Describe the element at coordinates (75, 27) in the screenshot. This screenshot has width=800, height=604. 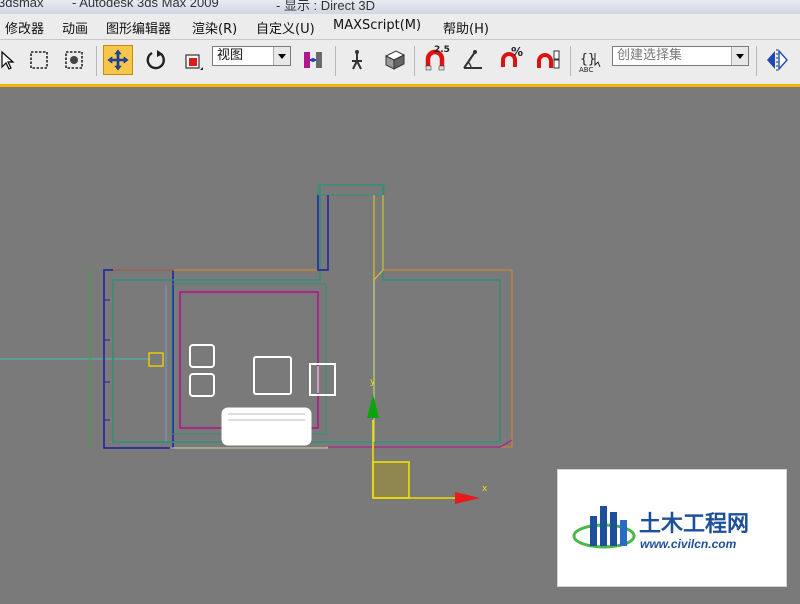
I see `menu-animation: 动画` at that location.